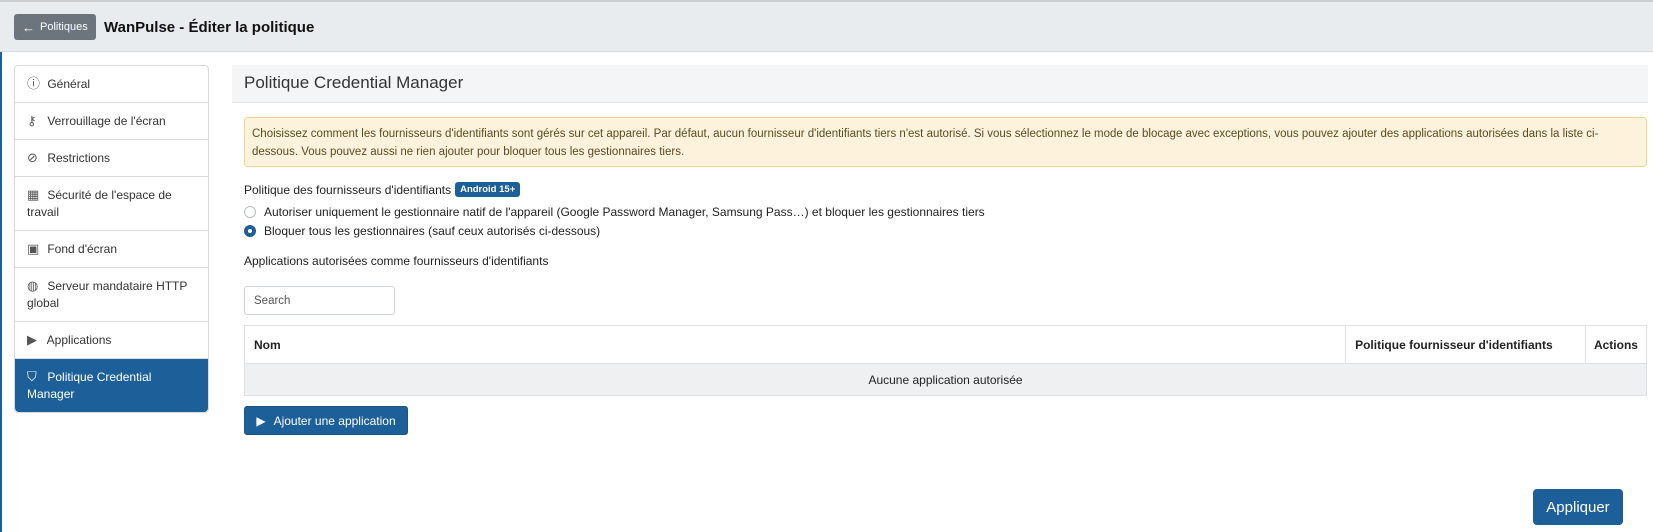  I want to click on sidebar-item-http-proxy: ◍ Serveur mandataire HTTP global, so click(111, 295).